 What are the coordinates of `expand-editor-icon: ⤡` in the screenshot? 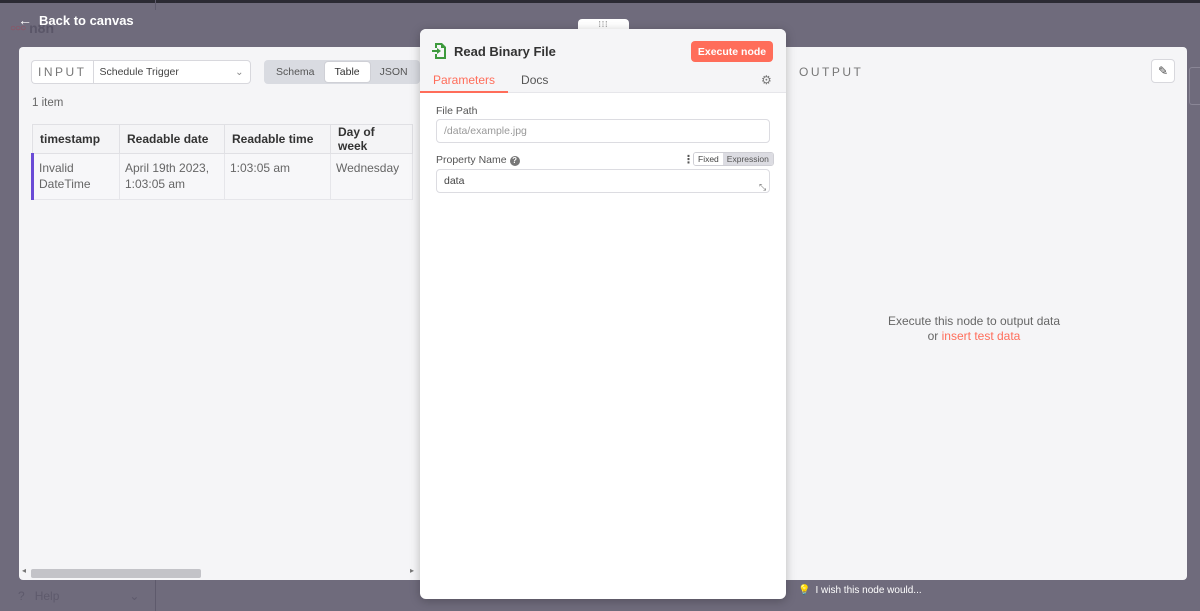 It's located at (762, 187).